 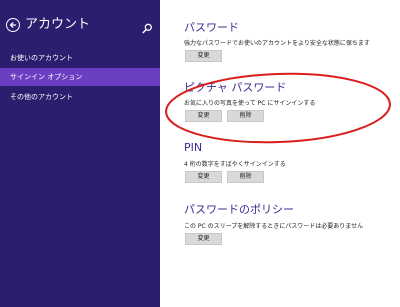 What do you see at coordinates (250, 103) in the screenshot?
I see `picture-password-description: お気に入りの写真を使って PC にサインインする` at bounding box center [250, 103].